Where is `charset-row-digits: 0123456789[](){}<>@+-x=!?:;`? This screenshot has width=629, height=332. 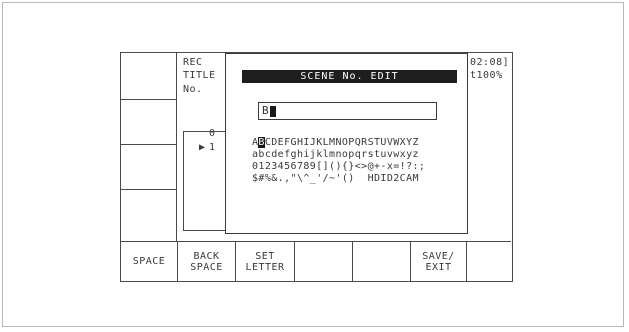
charset-row-digits: 0123456789[](){}<>@+-x=!?:; is located at coordinates (338, 167).